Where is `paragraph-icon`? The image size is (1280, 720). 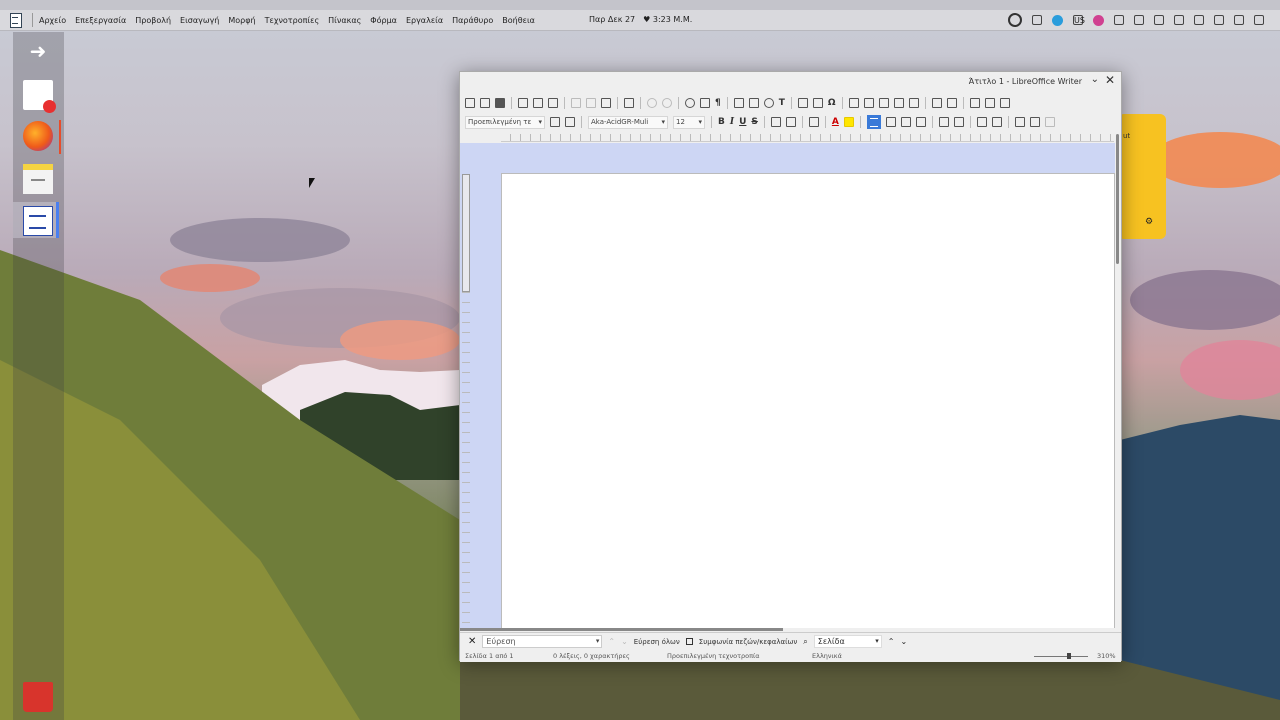 paragraph-icon is located at coordinates (1034, 122).